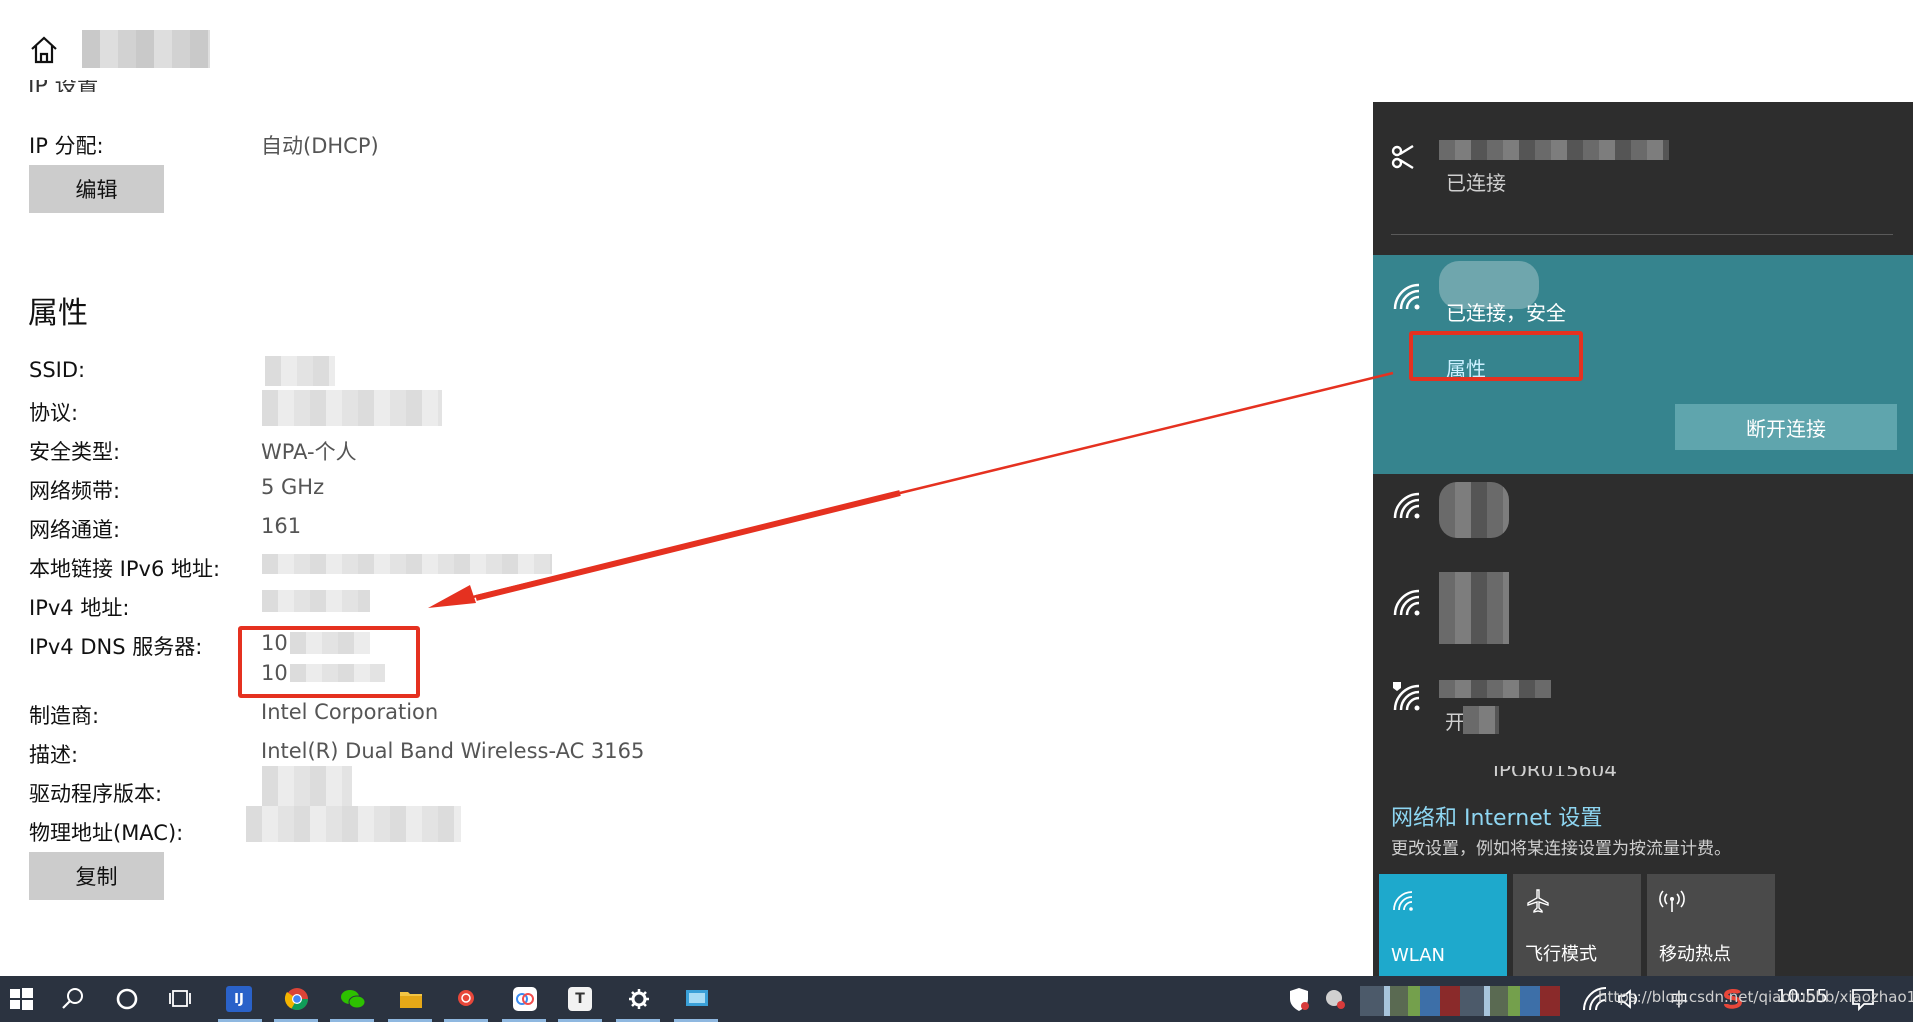  Describe the element at coordinates (116, 647) in the screenshot. I see `dns-label: IPv4 DNS 服务器:` at that location.